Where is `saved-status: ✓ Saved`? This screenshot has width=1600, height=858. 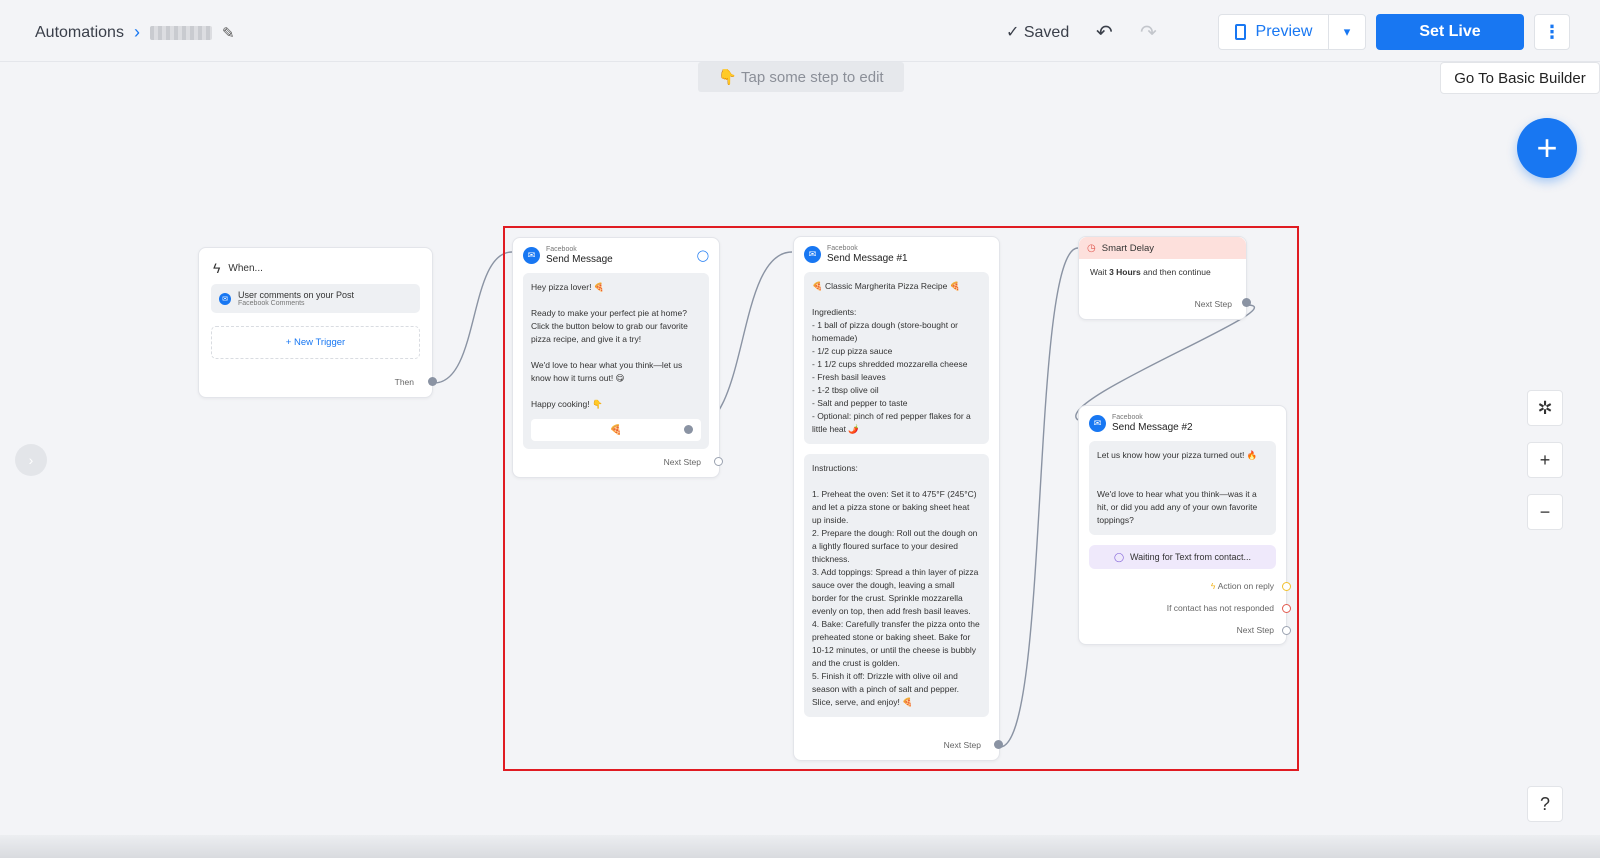
saved-status: ✓ Saved is located at coordinates (1038, 32).